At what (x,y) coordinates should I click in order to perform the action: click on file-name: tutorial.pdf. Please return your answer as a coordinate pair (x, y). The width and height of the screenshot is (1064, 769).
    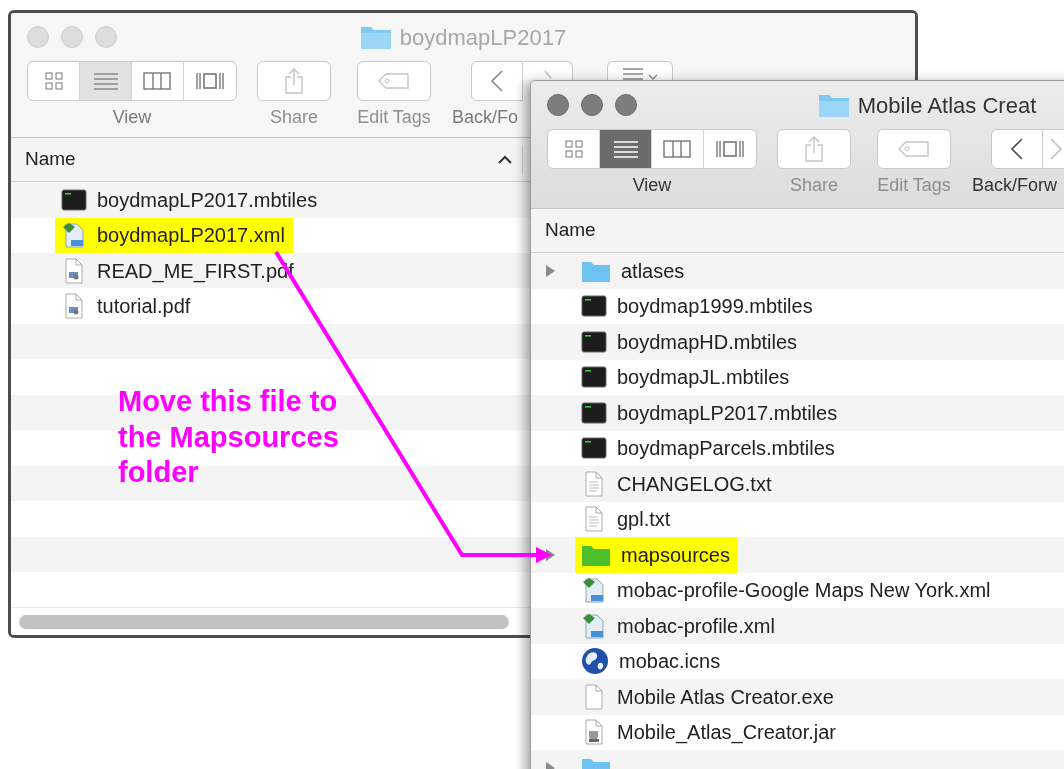
    Looking at the image, I should click on (144, 307).